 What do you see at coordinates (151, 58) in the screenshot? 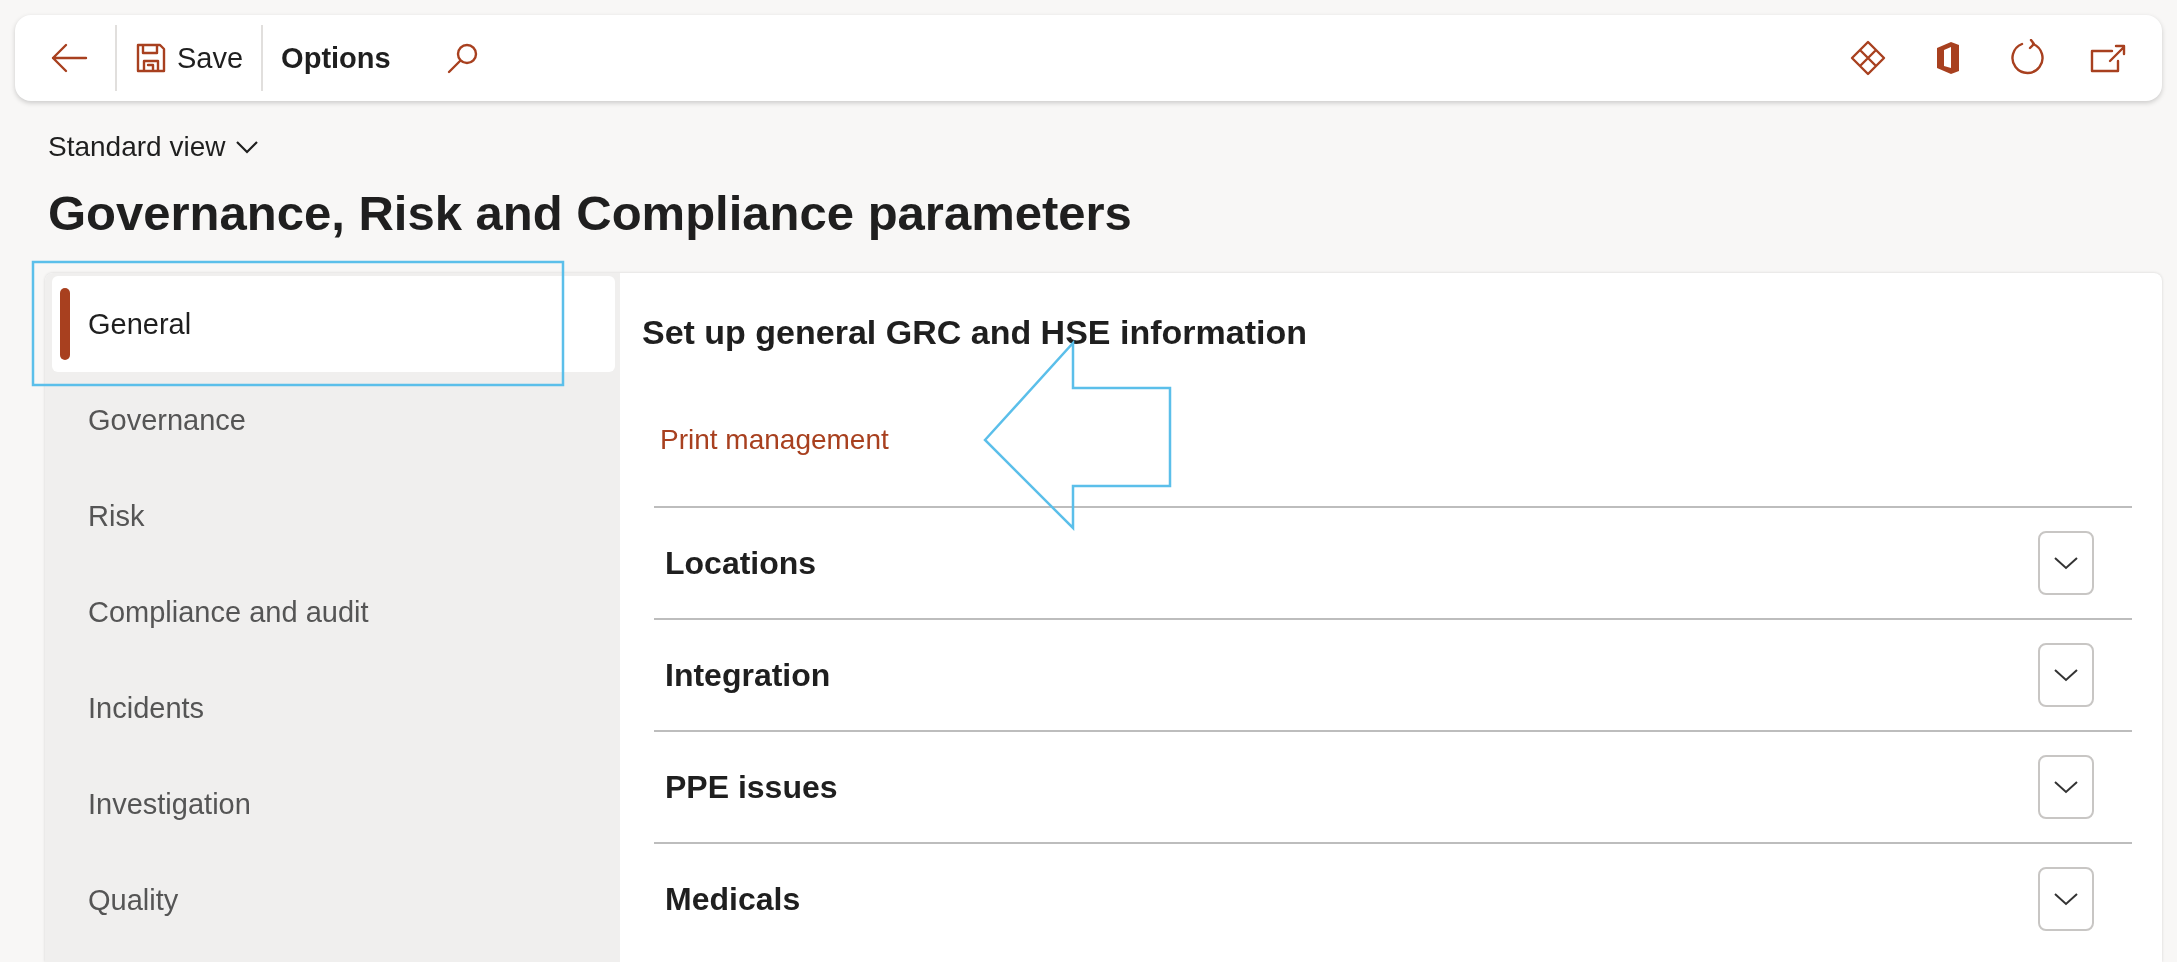
I see `save-icon` at bounding box center [151, 58].